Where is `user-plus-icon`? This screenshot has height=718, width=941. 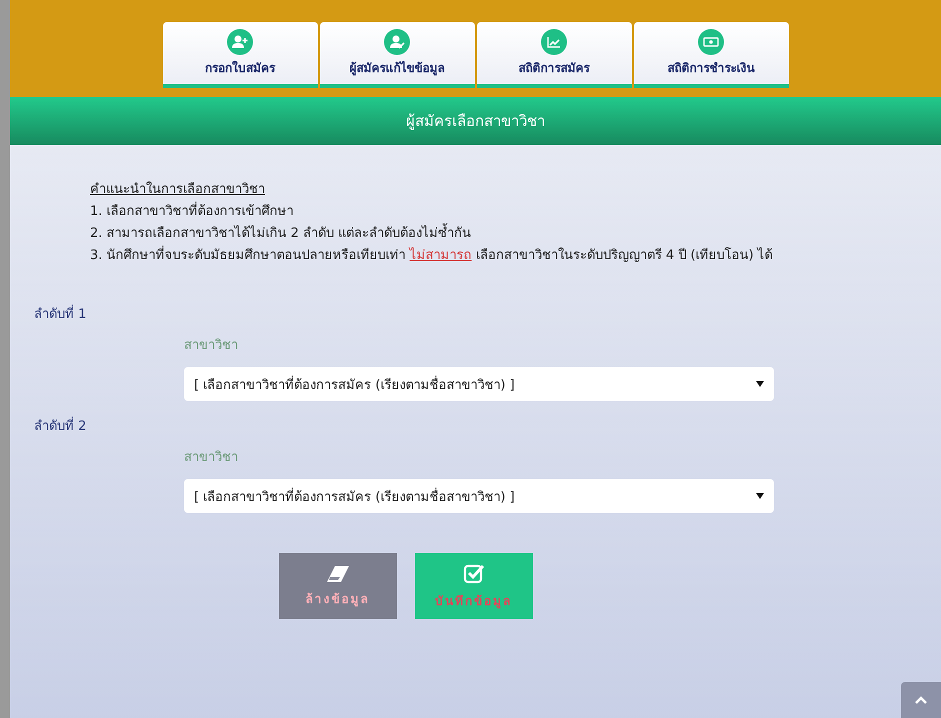 user-plus-icon is located at coordinates (240, 42).